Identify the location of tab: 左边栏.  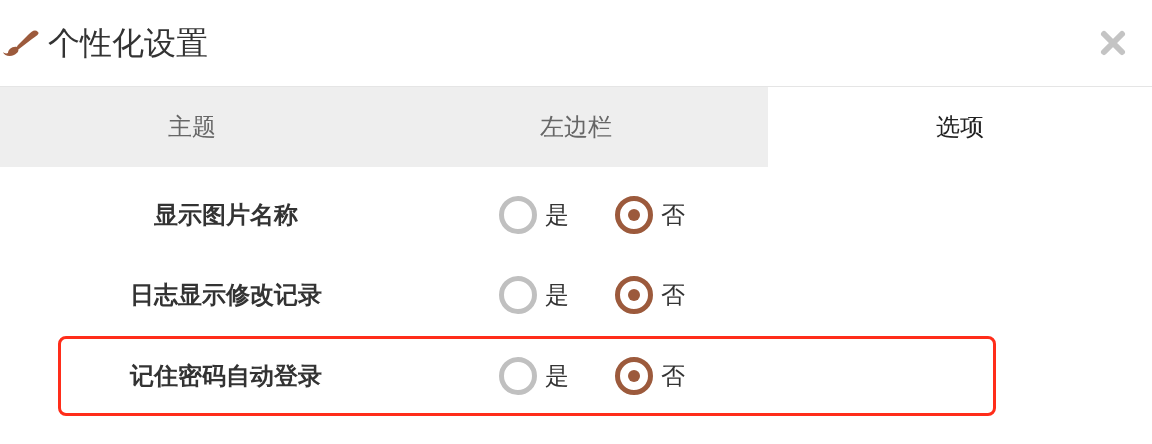
(576, 127).